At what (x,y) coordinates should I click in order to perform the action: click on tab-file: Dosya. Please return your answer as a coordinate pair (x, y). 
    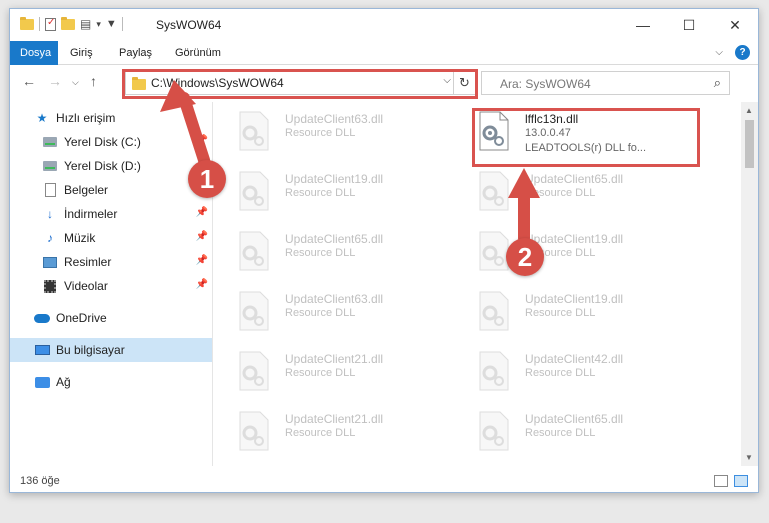
    Looking at the image, I should click on (34, 53).